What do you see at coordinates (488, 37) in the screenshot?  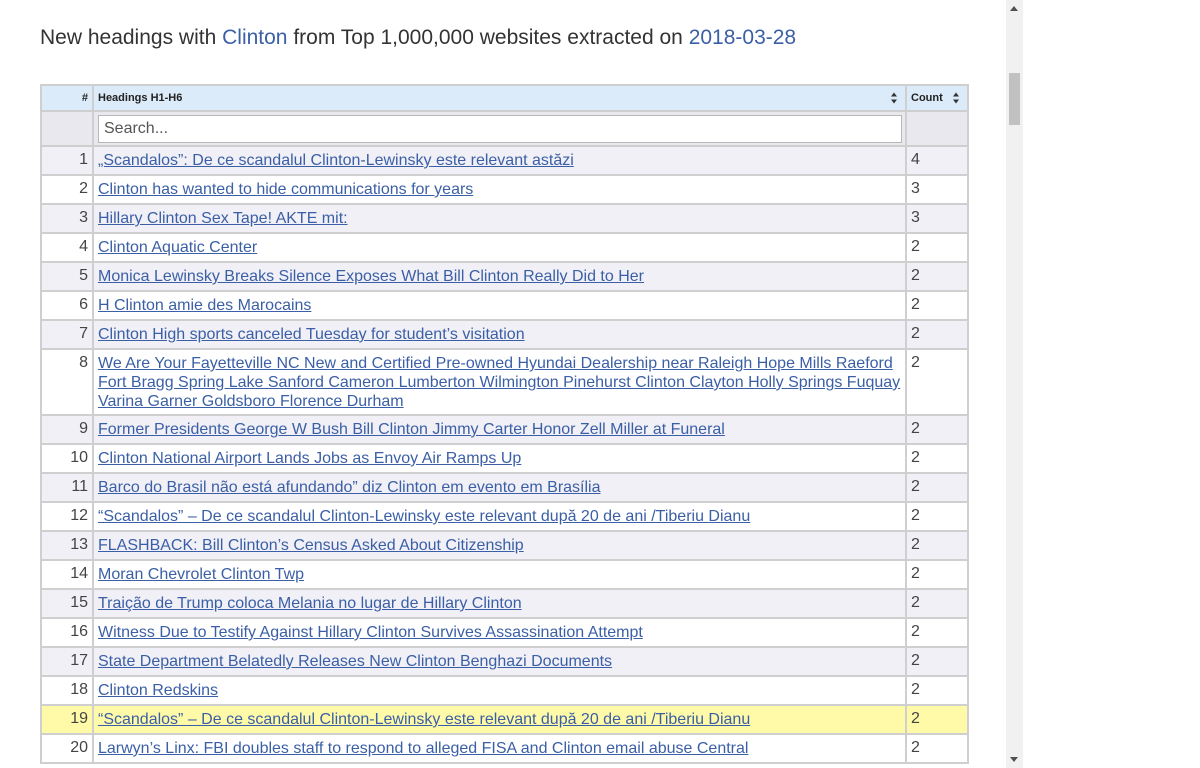 I see `title-middle: from Top 1,000,000 websites extracted on` at bounding box center [488, 37].